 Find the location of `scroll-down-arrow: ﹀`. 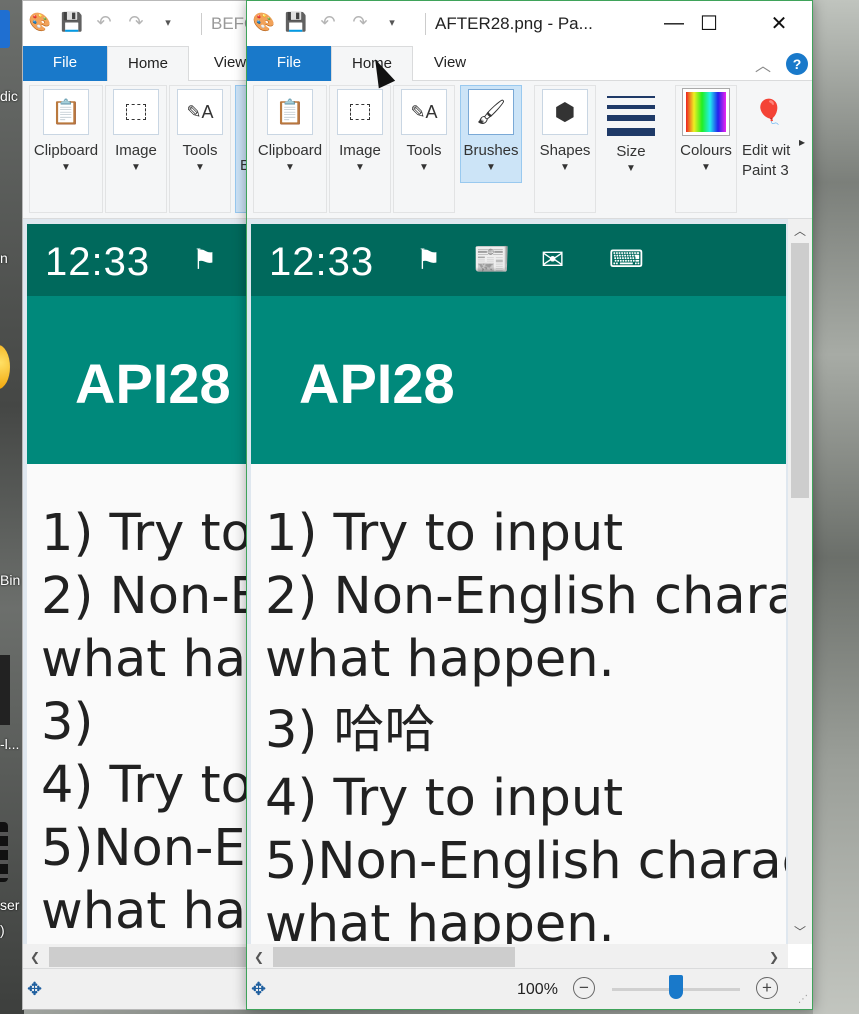

scroll-down-arrow: ﹀ is located at coordinates (800, 932).